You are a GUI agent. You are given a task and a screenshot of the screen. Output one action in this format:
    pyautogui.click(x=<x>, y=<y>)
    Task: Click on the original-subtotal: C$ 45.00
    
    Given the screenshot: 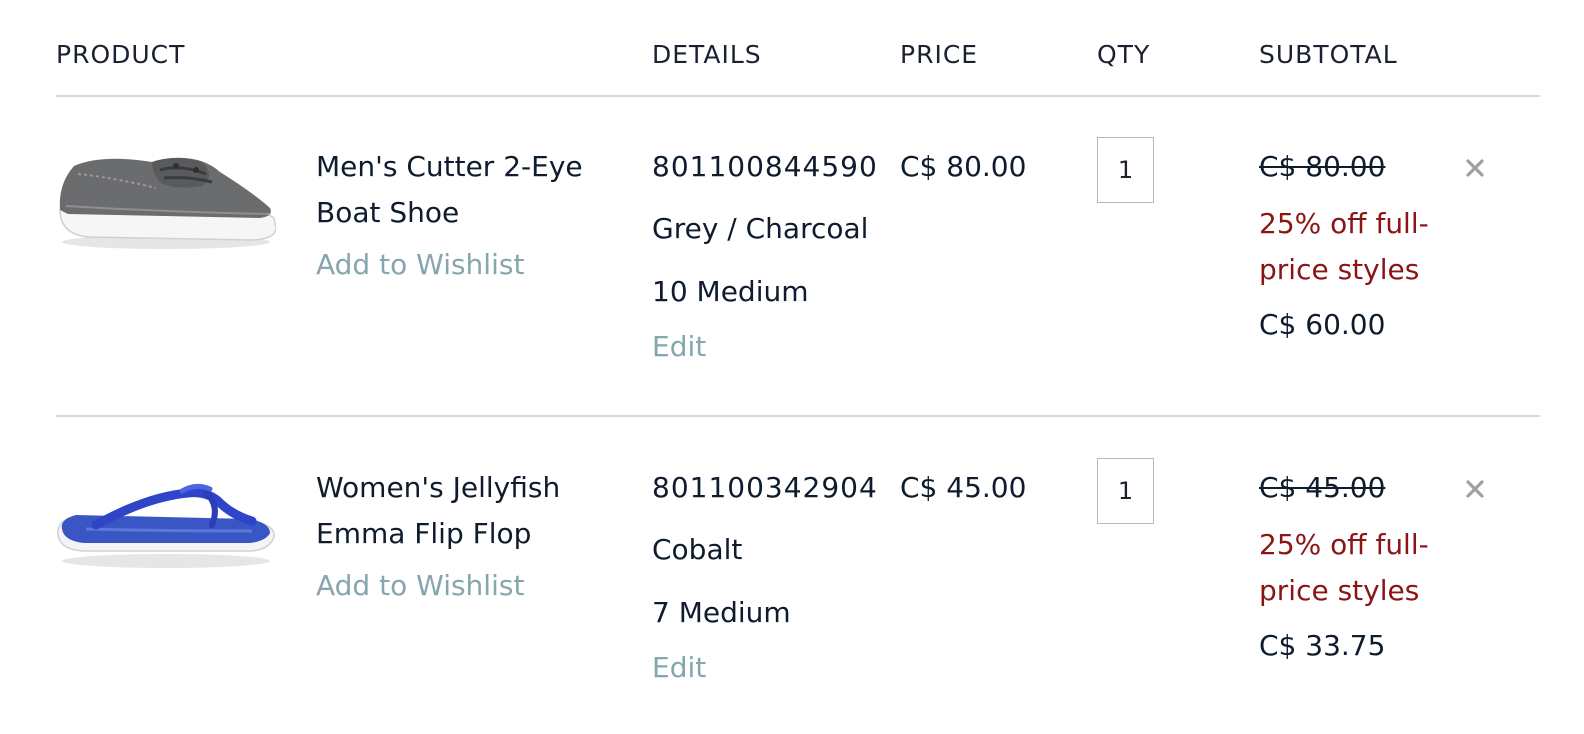 What is the action you would take?
    pyautogui.click(x=1322, y=487)
    